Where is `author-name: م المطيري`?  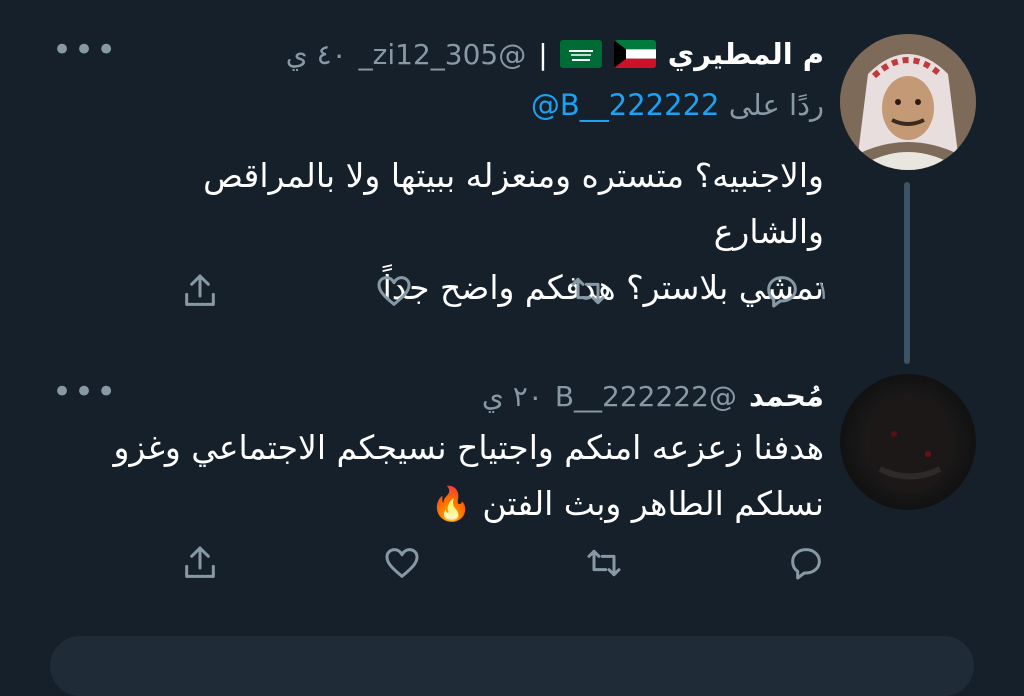 author-name: م المطيري is located at coordinates (746, 54).